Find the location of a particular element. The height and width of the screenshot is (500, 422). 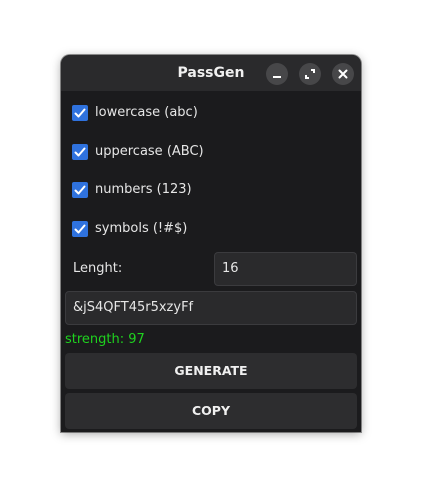

password-output: &jS4QFT45r5xzyFf is located at coordinates (211, 308).